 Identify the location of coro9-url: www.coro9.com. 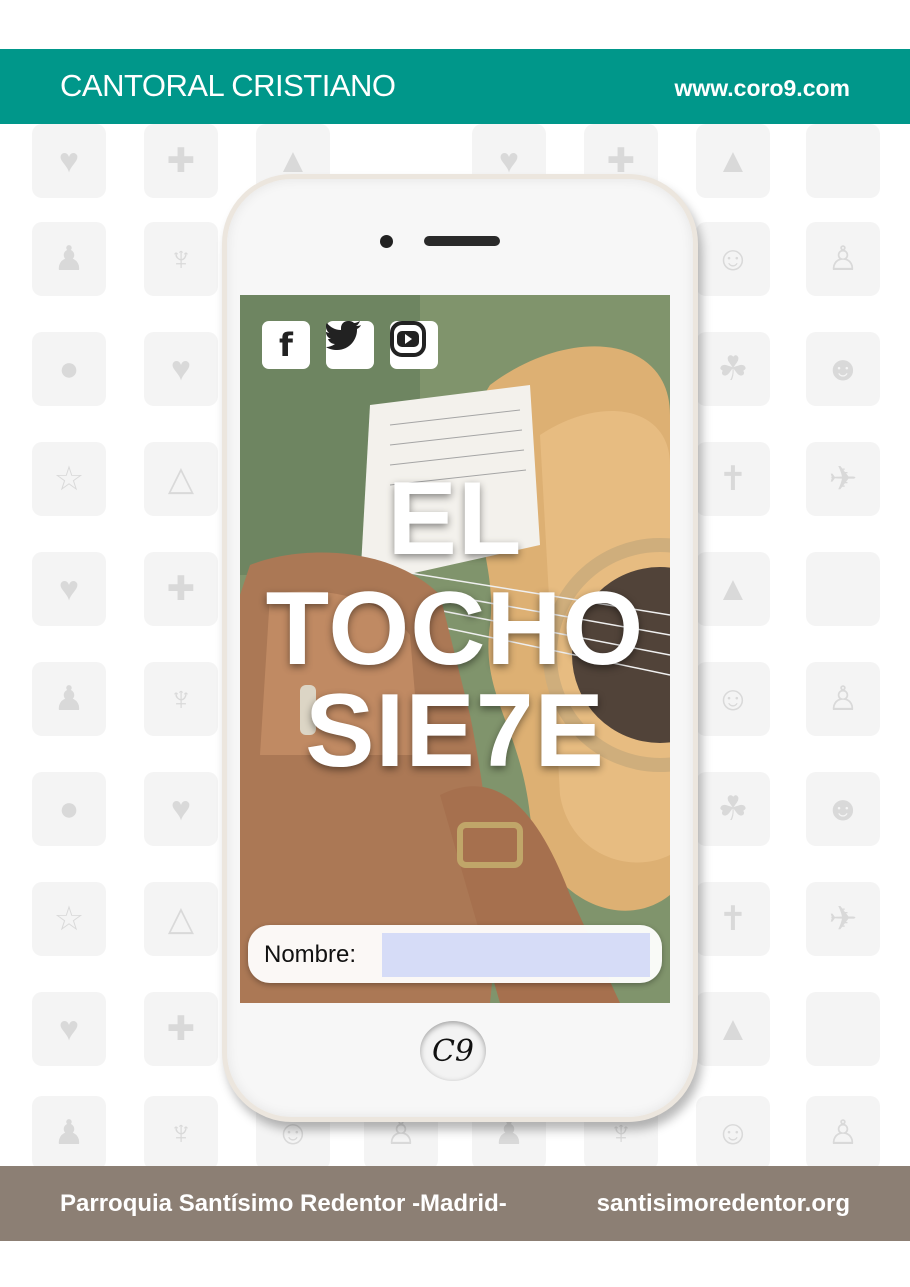
(762, 88).